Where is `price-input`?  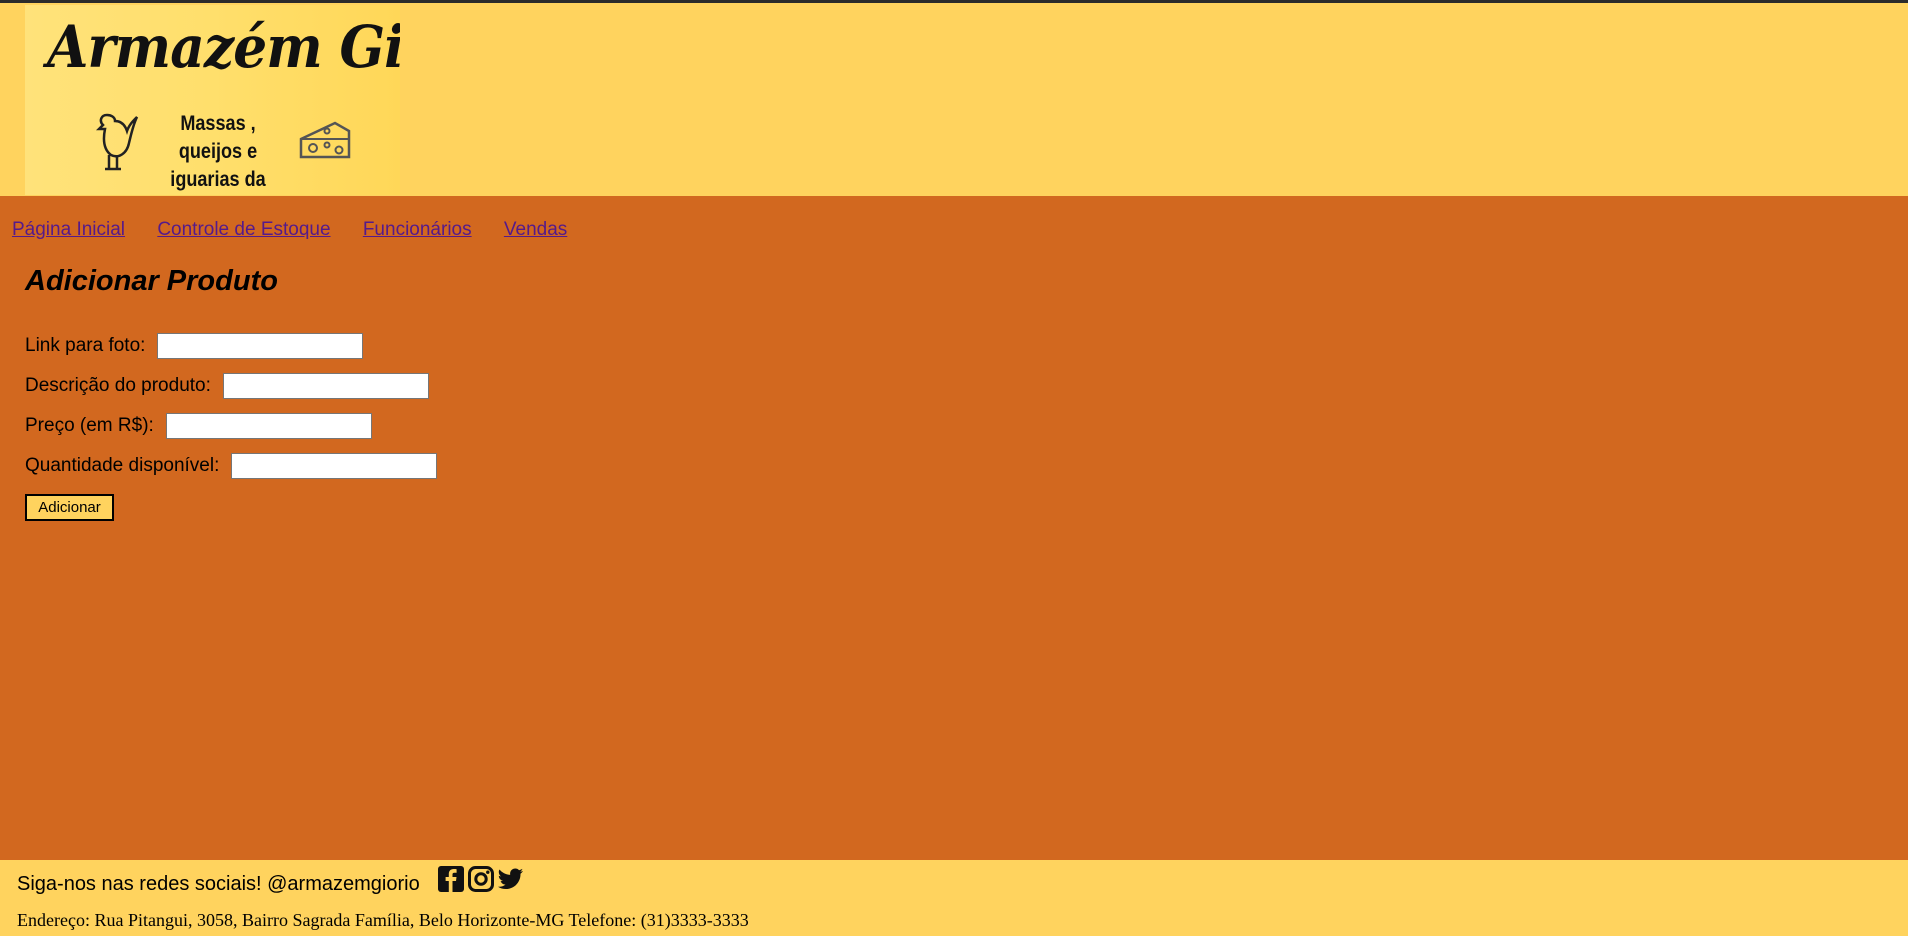
price-input is located at coordinates (268, 426).